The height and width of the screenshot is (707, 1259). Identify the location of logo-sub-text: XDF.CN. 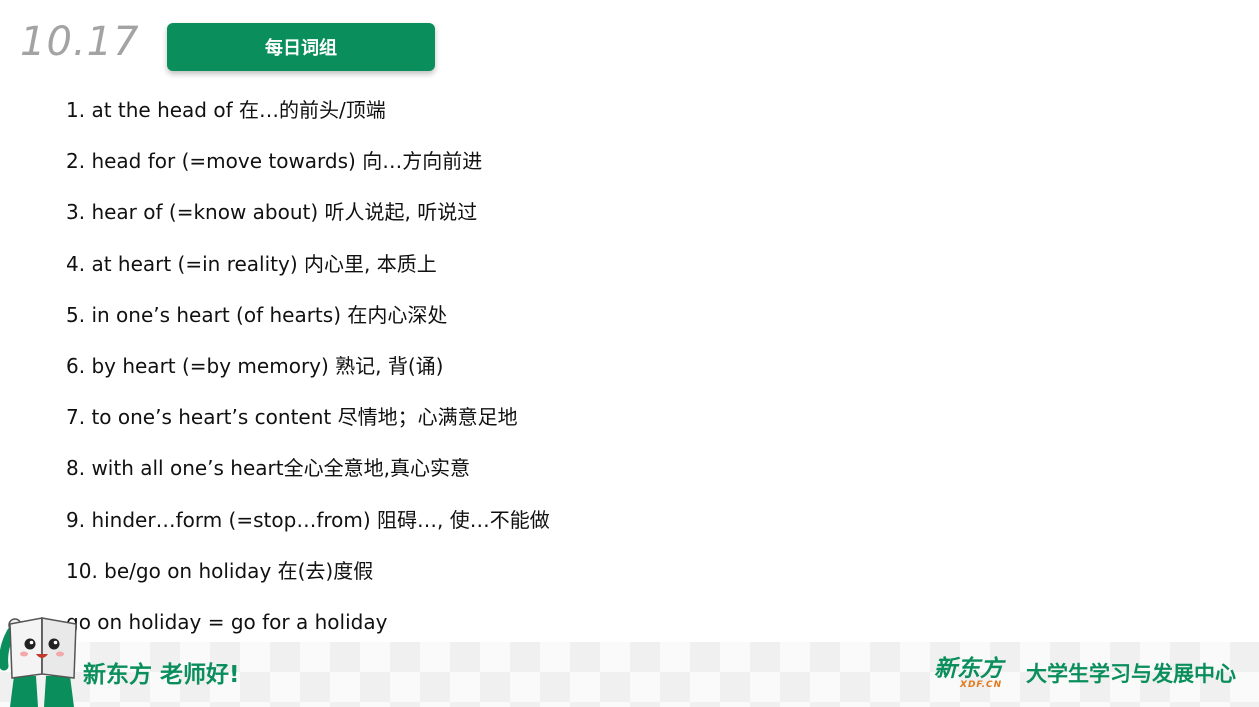
(981, 685).